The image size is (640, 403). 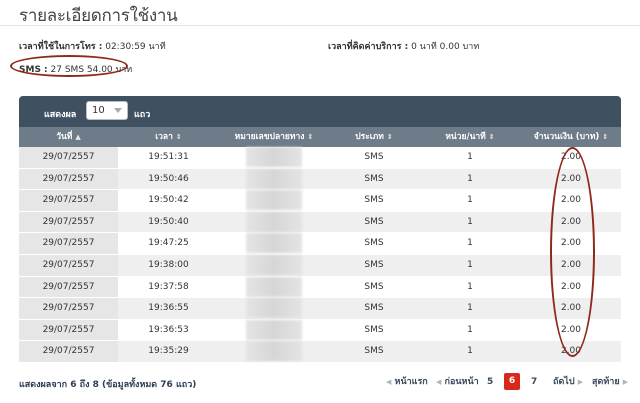 What do you see at coordinates (107, 110) in the screenshot?
I see `page-size-select: 10` at bounding box center [107, 110].